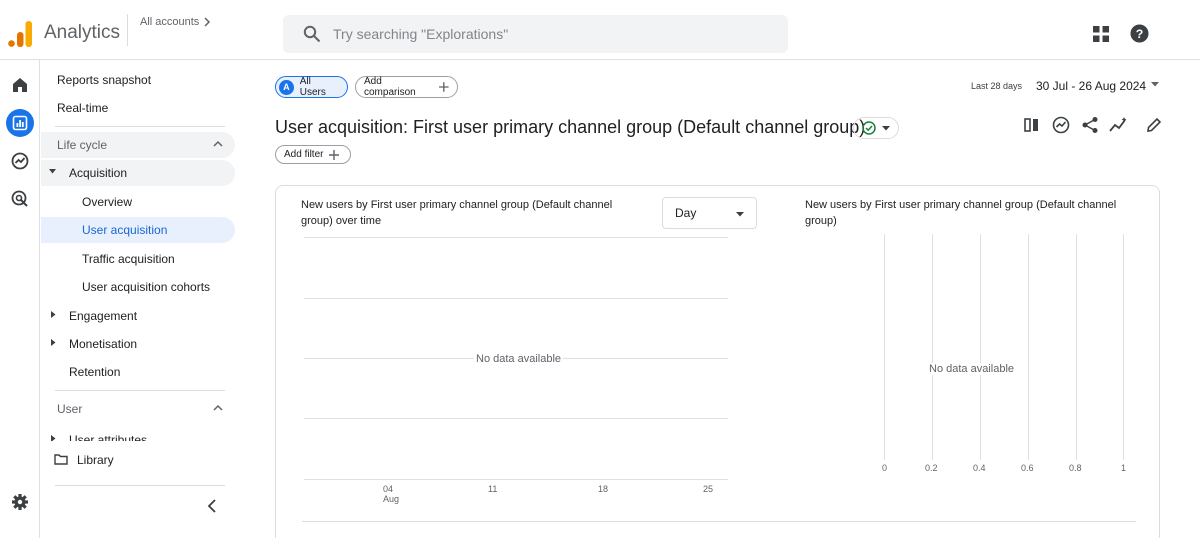 The height and width of the screenshot is (538, 1200). Describe the element at coordinates (391, 499) in the screenshot. I see `x-tick-month: Aug` at that location.